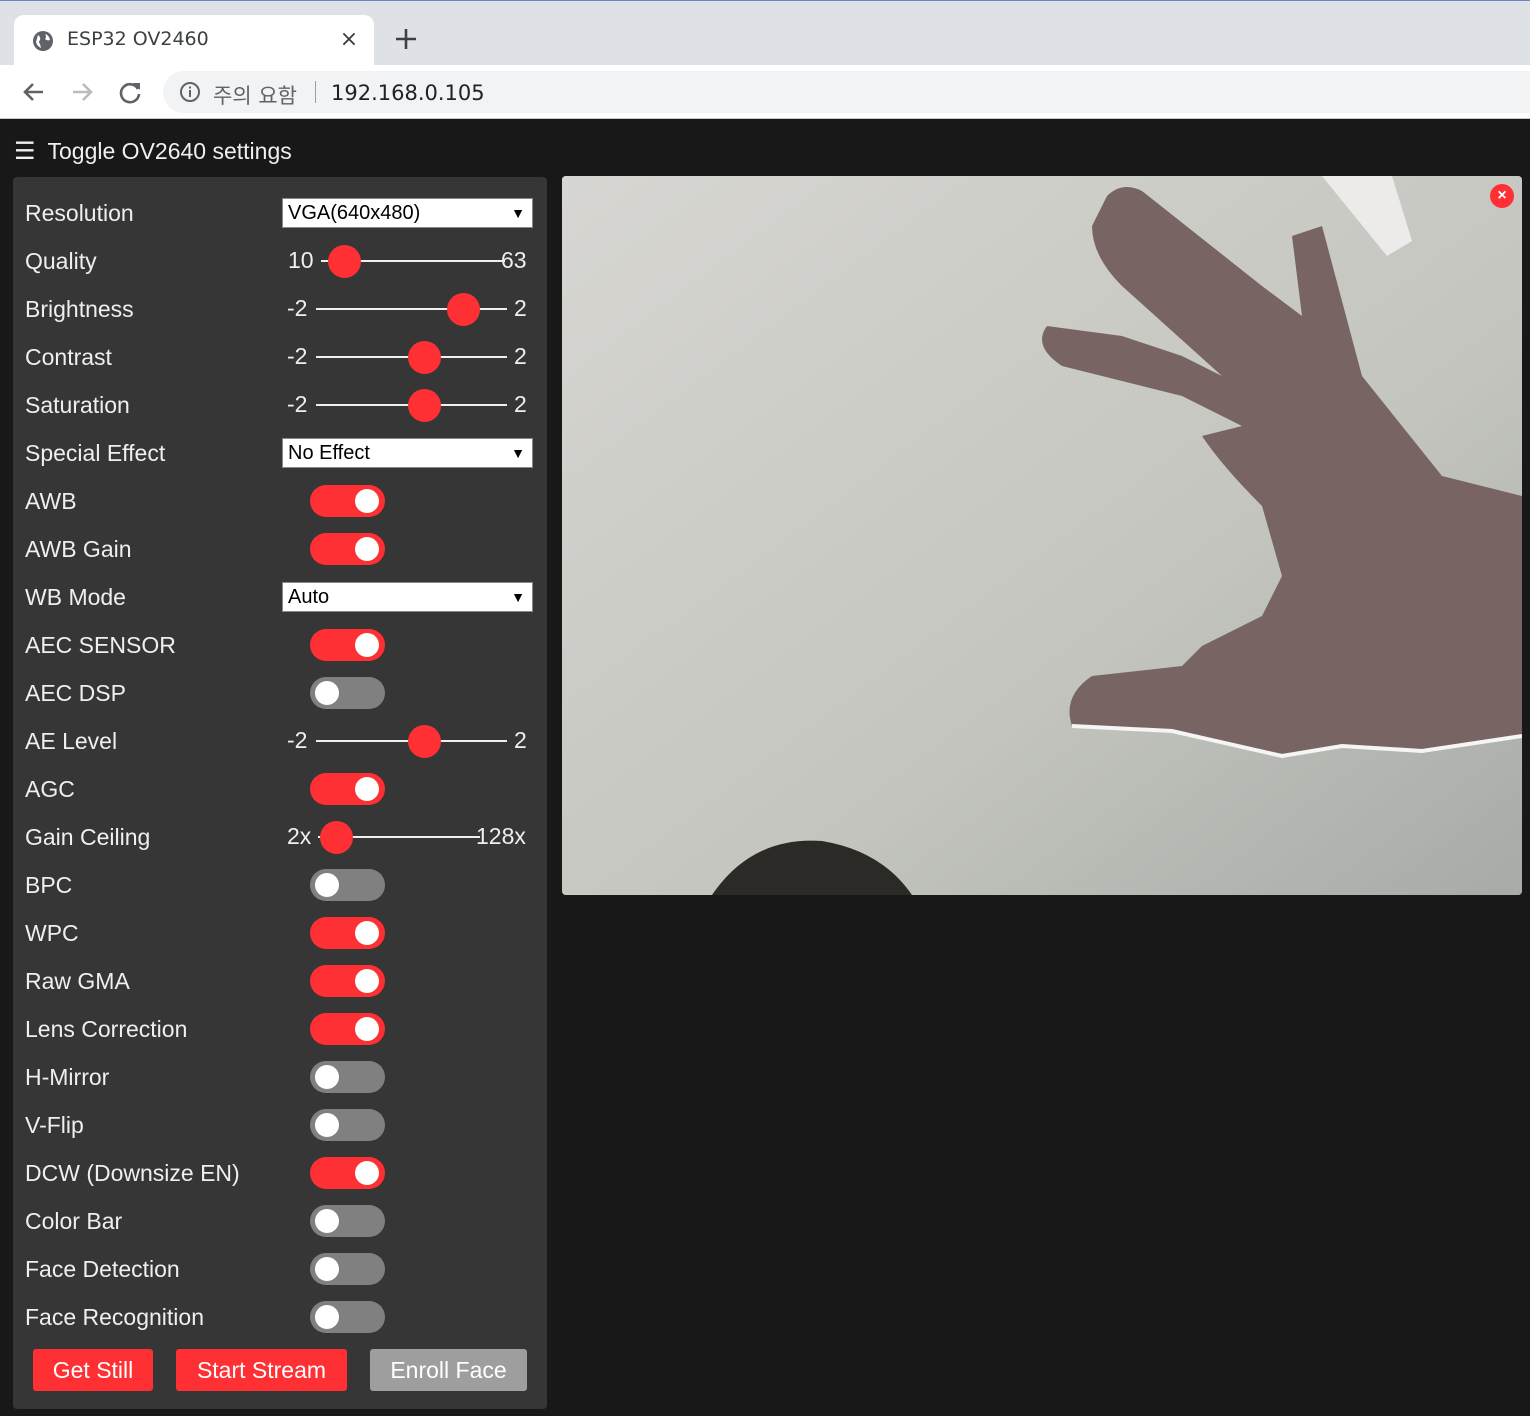 Image resolution: width=1530 pixels, height=1416 pixels. Describe the element at coordinates (280, 357) in the screenshot. I see `setting-contrast: Contrast -2 2` at that location.